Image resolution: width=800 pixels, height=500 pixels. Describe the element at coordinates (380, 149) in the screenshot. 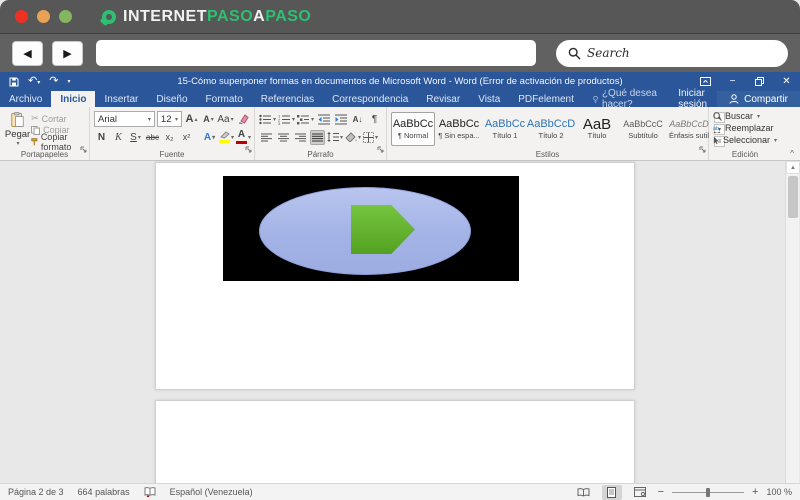

I see `parrafo-dialog-launcher-icon` at that location.